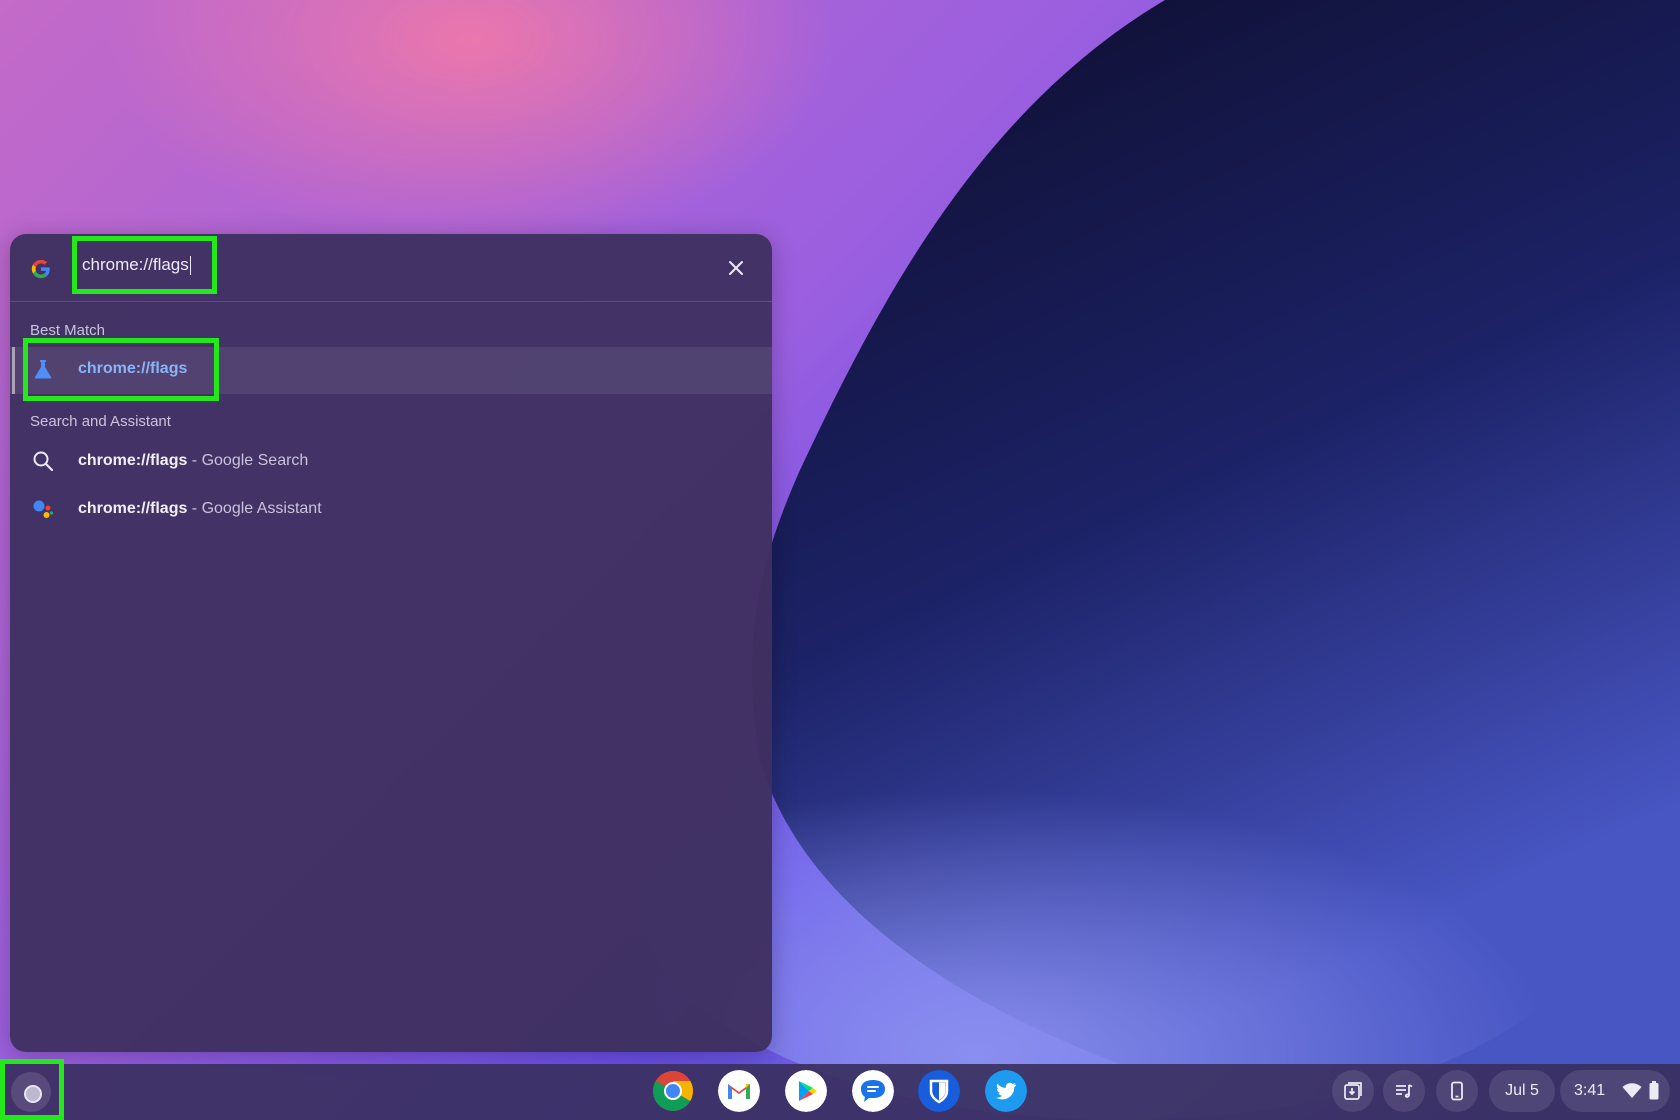 The height and width of the screenshot is (1120, 1680). What do you see at coordinates (391, 509) in the screenshot?
I see `result-google-assistant: chrome://flags - Google Assistant` at bounding box center [391, 509].